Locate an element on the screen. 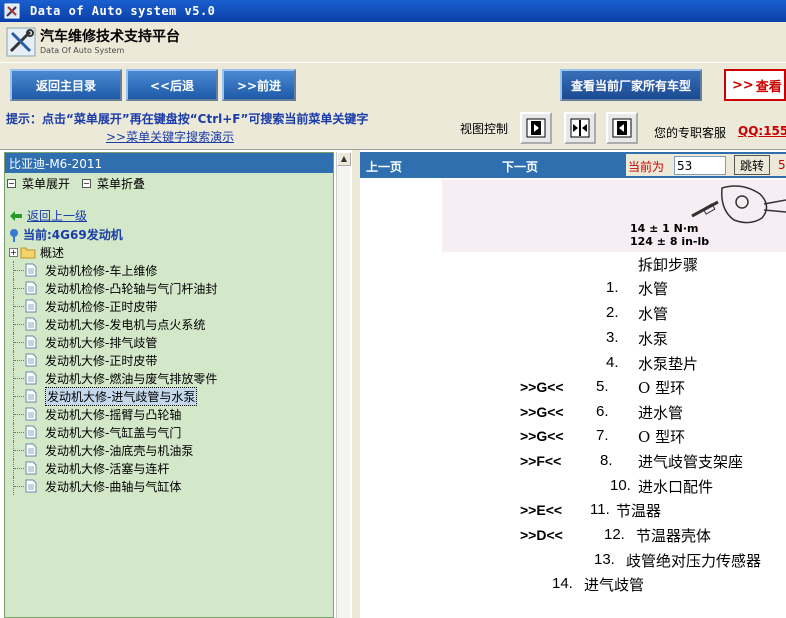 This screenshot has height=618, width=786. next-page-button: 下一页 is located at coordinates (520, 166).